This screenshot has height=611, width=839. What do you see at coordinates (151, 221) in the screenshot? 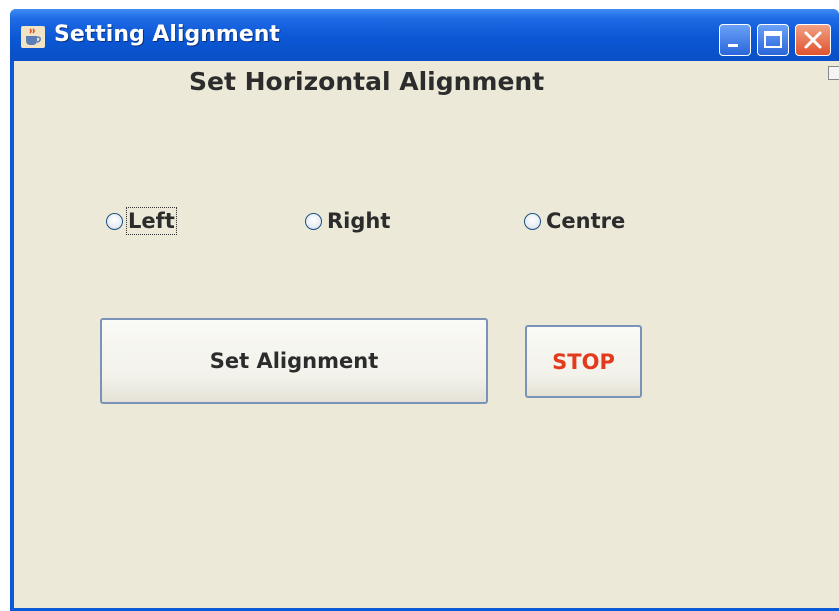
I see `radio-left-label: Left` at bounding box center [151, 221].